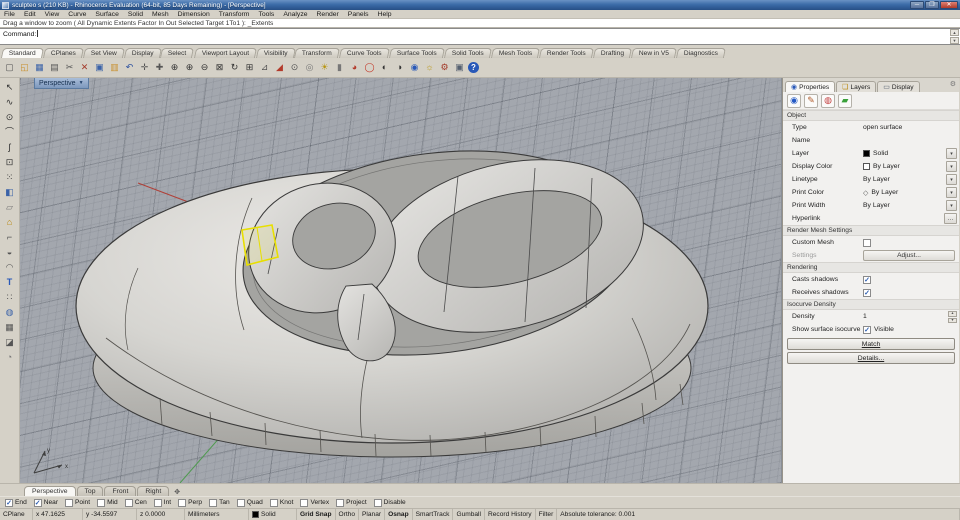 This screenshot has width=960, height=520. What do you see at coordinates (871, 316) in the screenshot?
I see `row-density: Density 1 ▲ ▼` at bounding box center [871, 316].